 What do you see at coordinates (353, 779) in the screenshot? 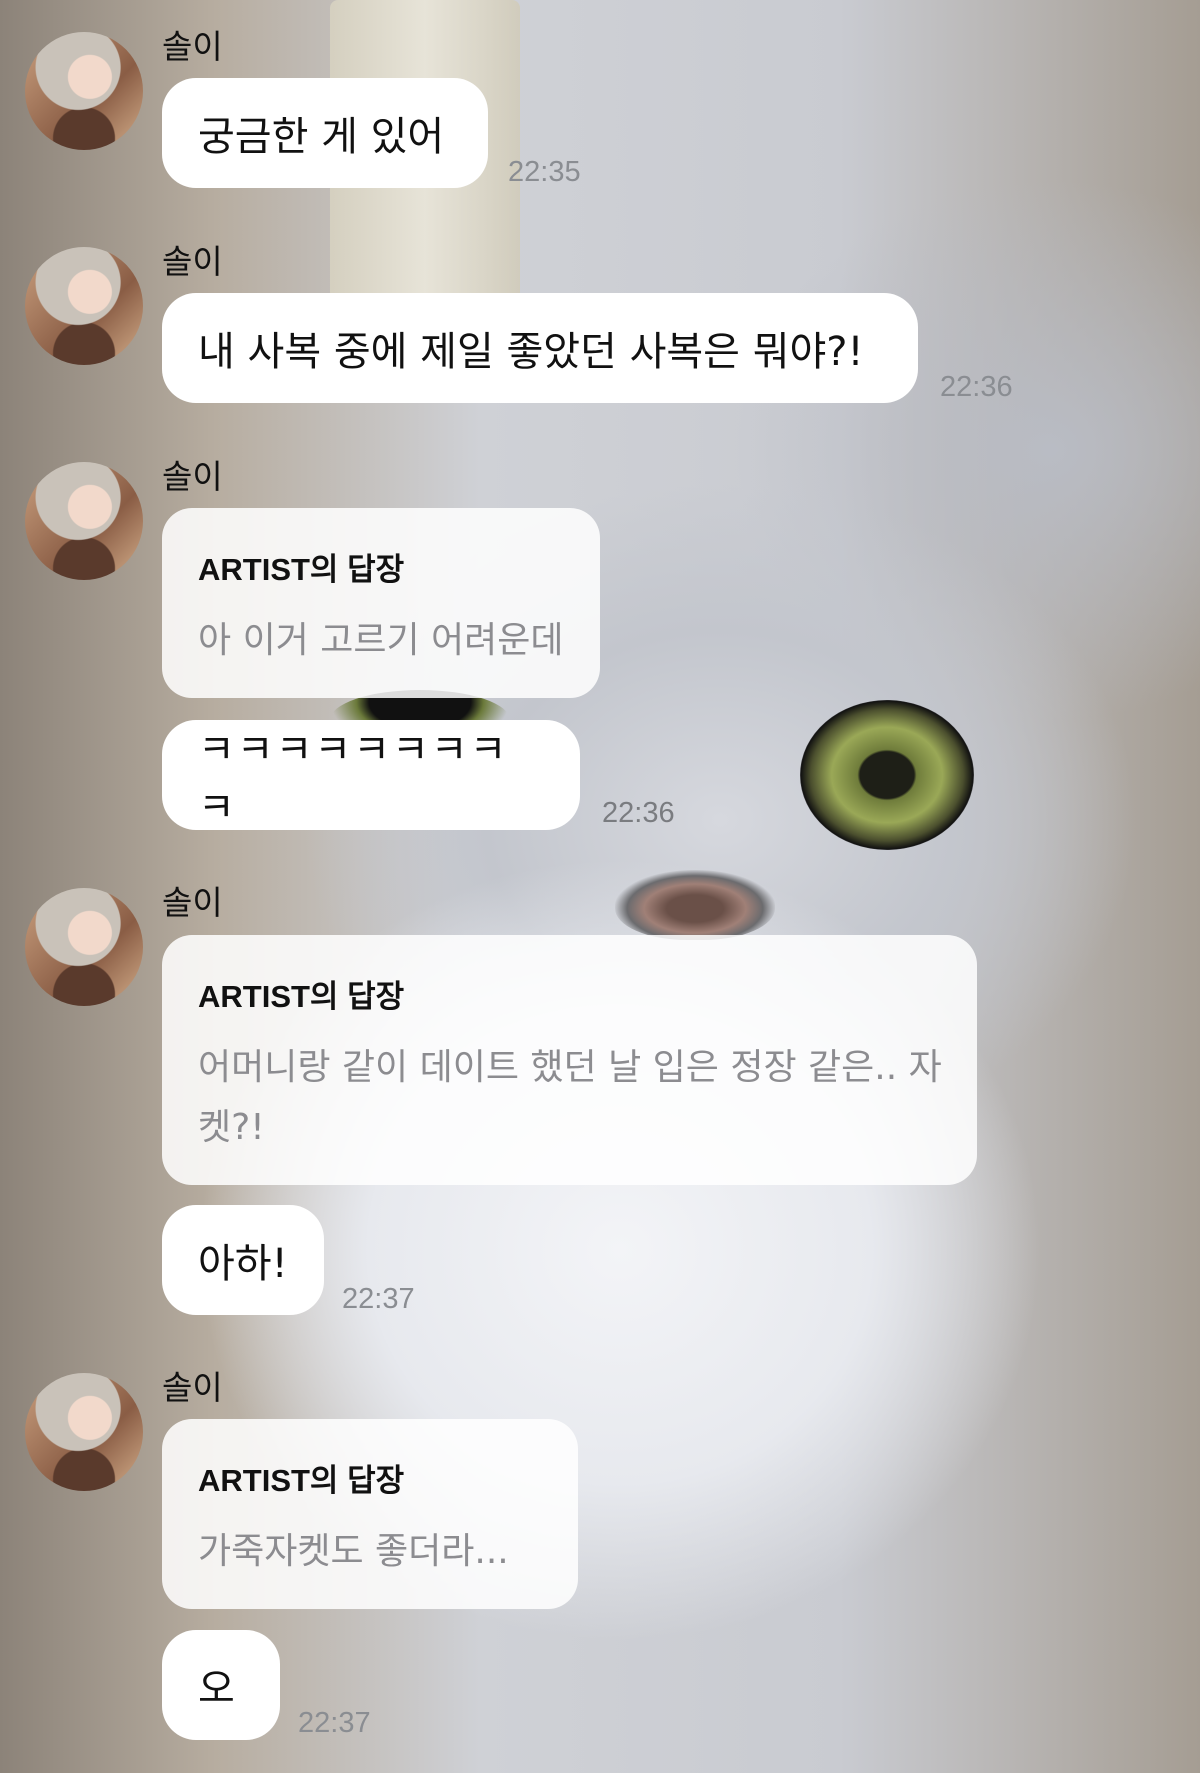
I see `message-text: ㅋㅋㅋㅋㅋㅋㅋㅋㅋ` at bounding box center [353, 779].